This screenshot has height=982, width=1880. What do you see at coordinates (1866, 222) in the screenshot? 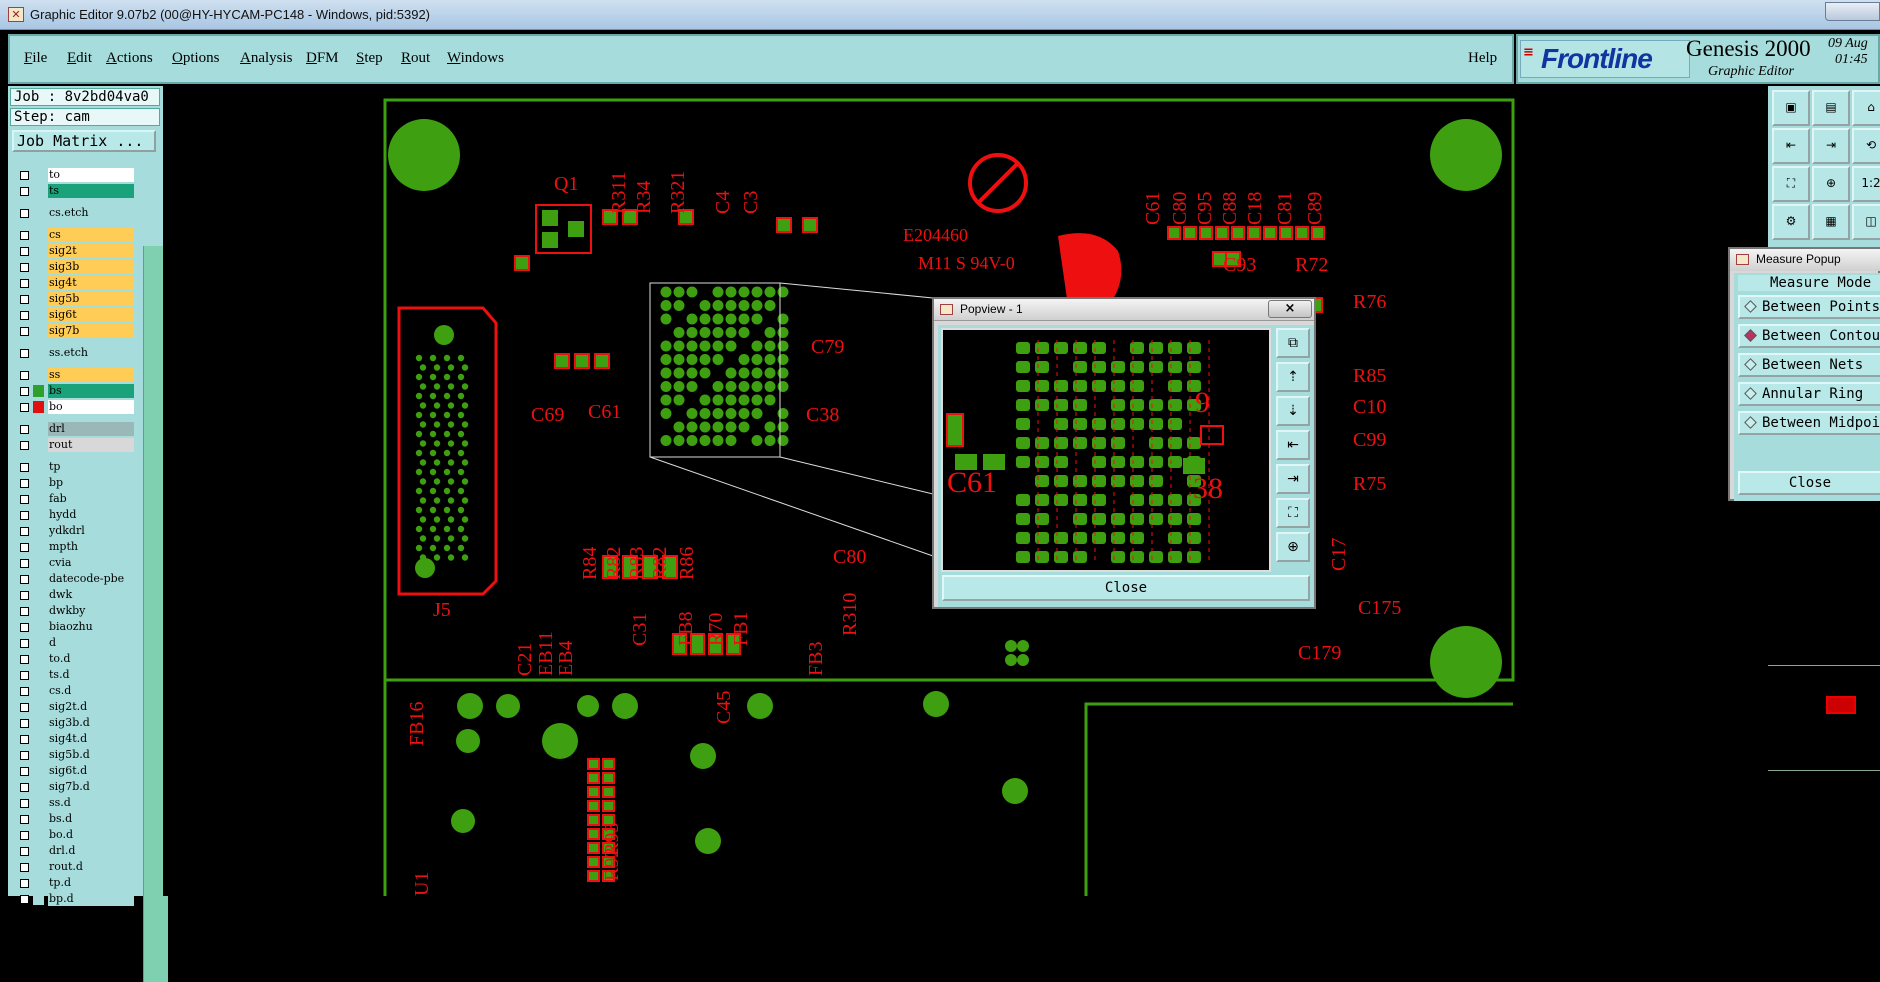
I see `layers-button: ◫` at bounding box center [1866, 222].